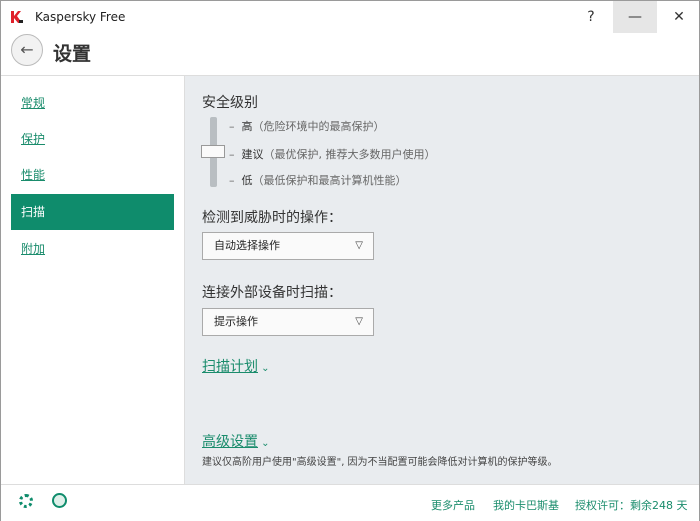  Describe the element at coordinates (92, 249) in the screenshot. I see `sidebar-item-additional: 附加` at that location.